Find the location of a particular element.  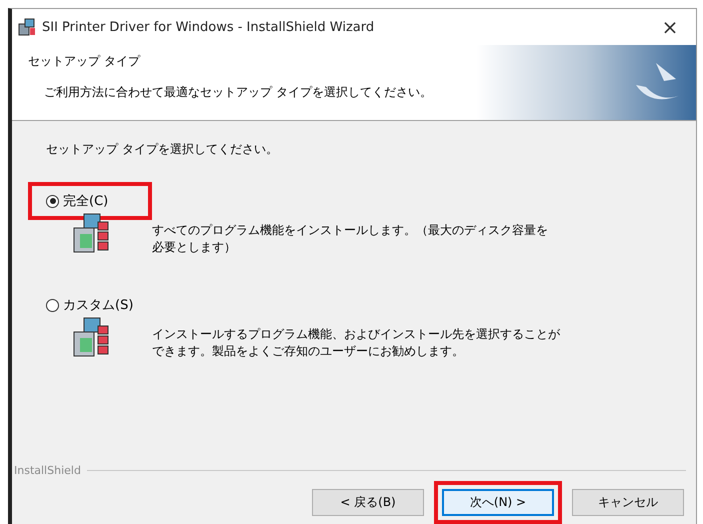

option-description: 必要とします） is located at coordinates (194, 247).